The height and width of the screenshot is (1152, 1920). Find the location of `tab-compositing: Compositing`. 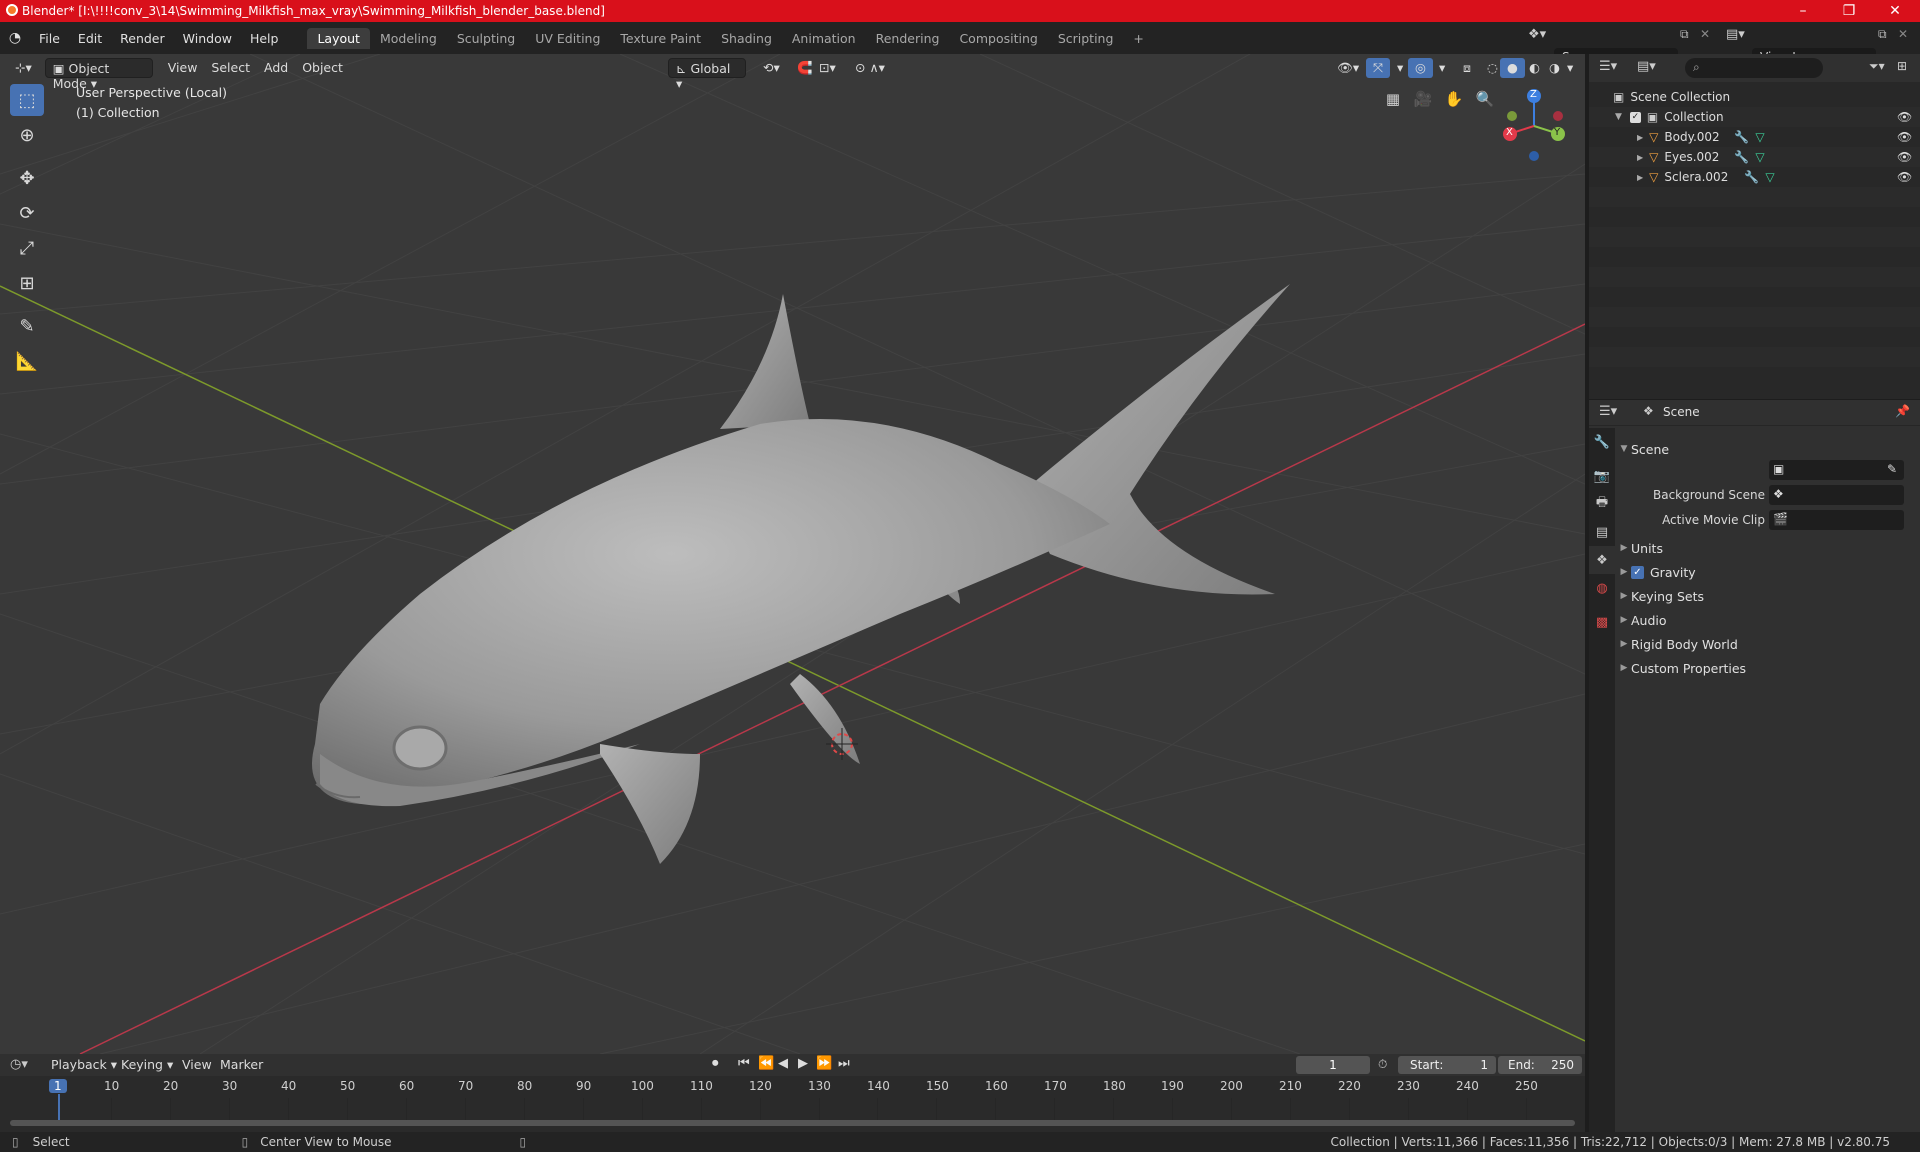

tab-compositing: Compositing is located at coordinates (998, 38).